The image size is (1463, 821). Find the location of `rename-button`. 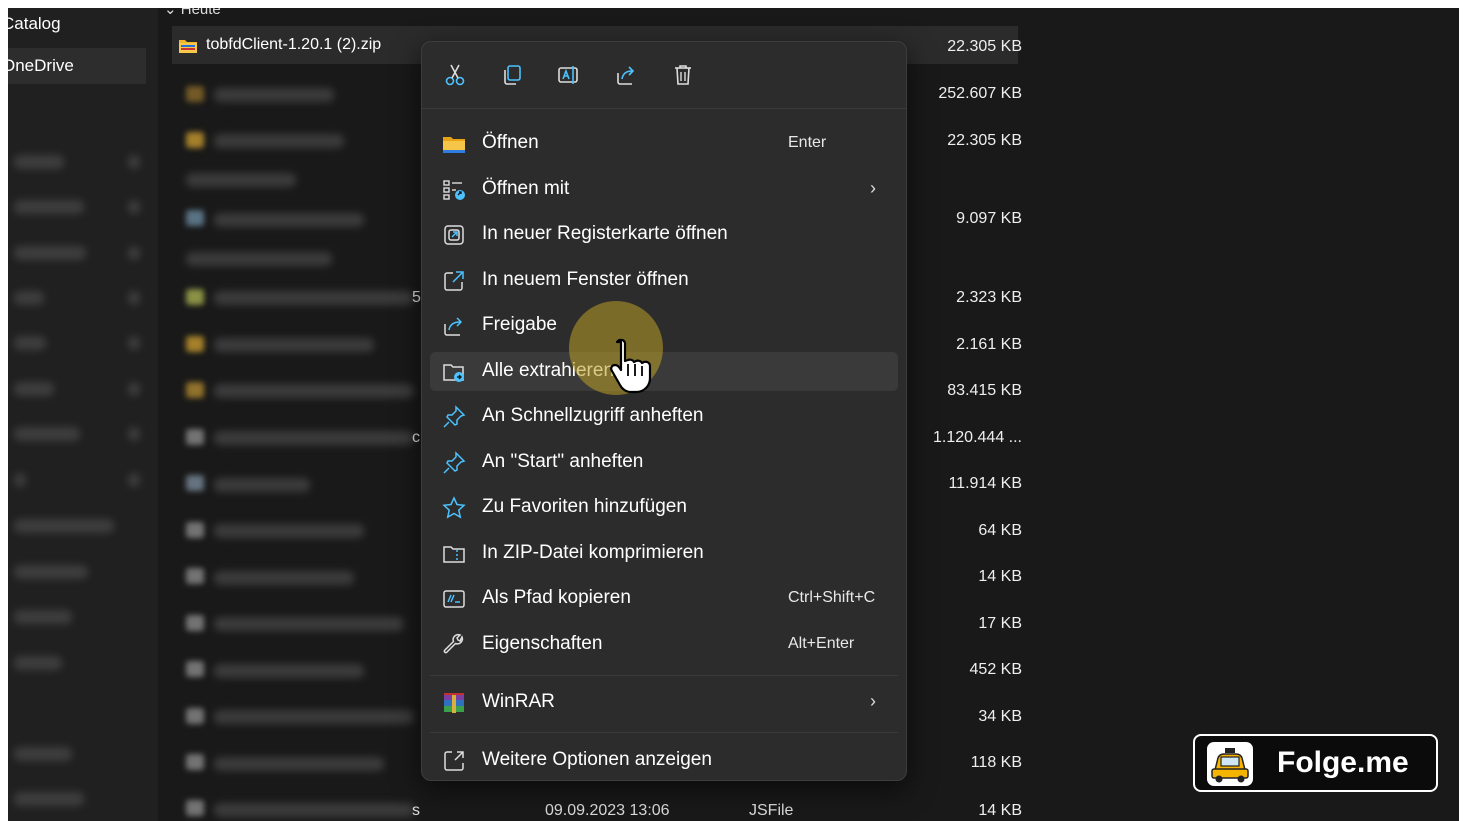

rename-button is located at coordinates (569, 75).